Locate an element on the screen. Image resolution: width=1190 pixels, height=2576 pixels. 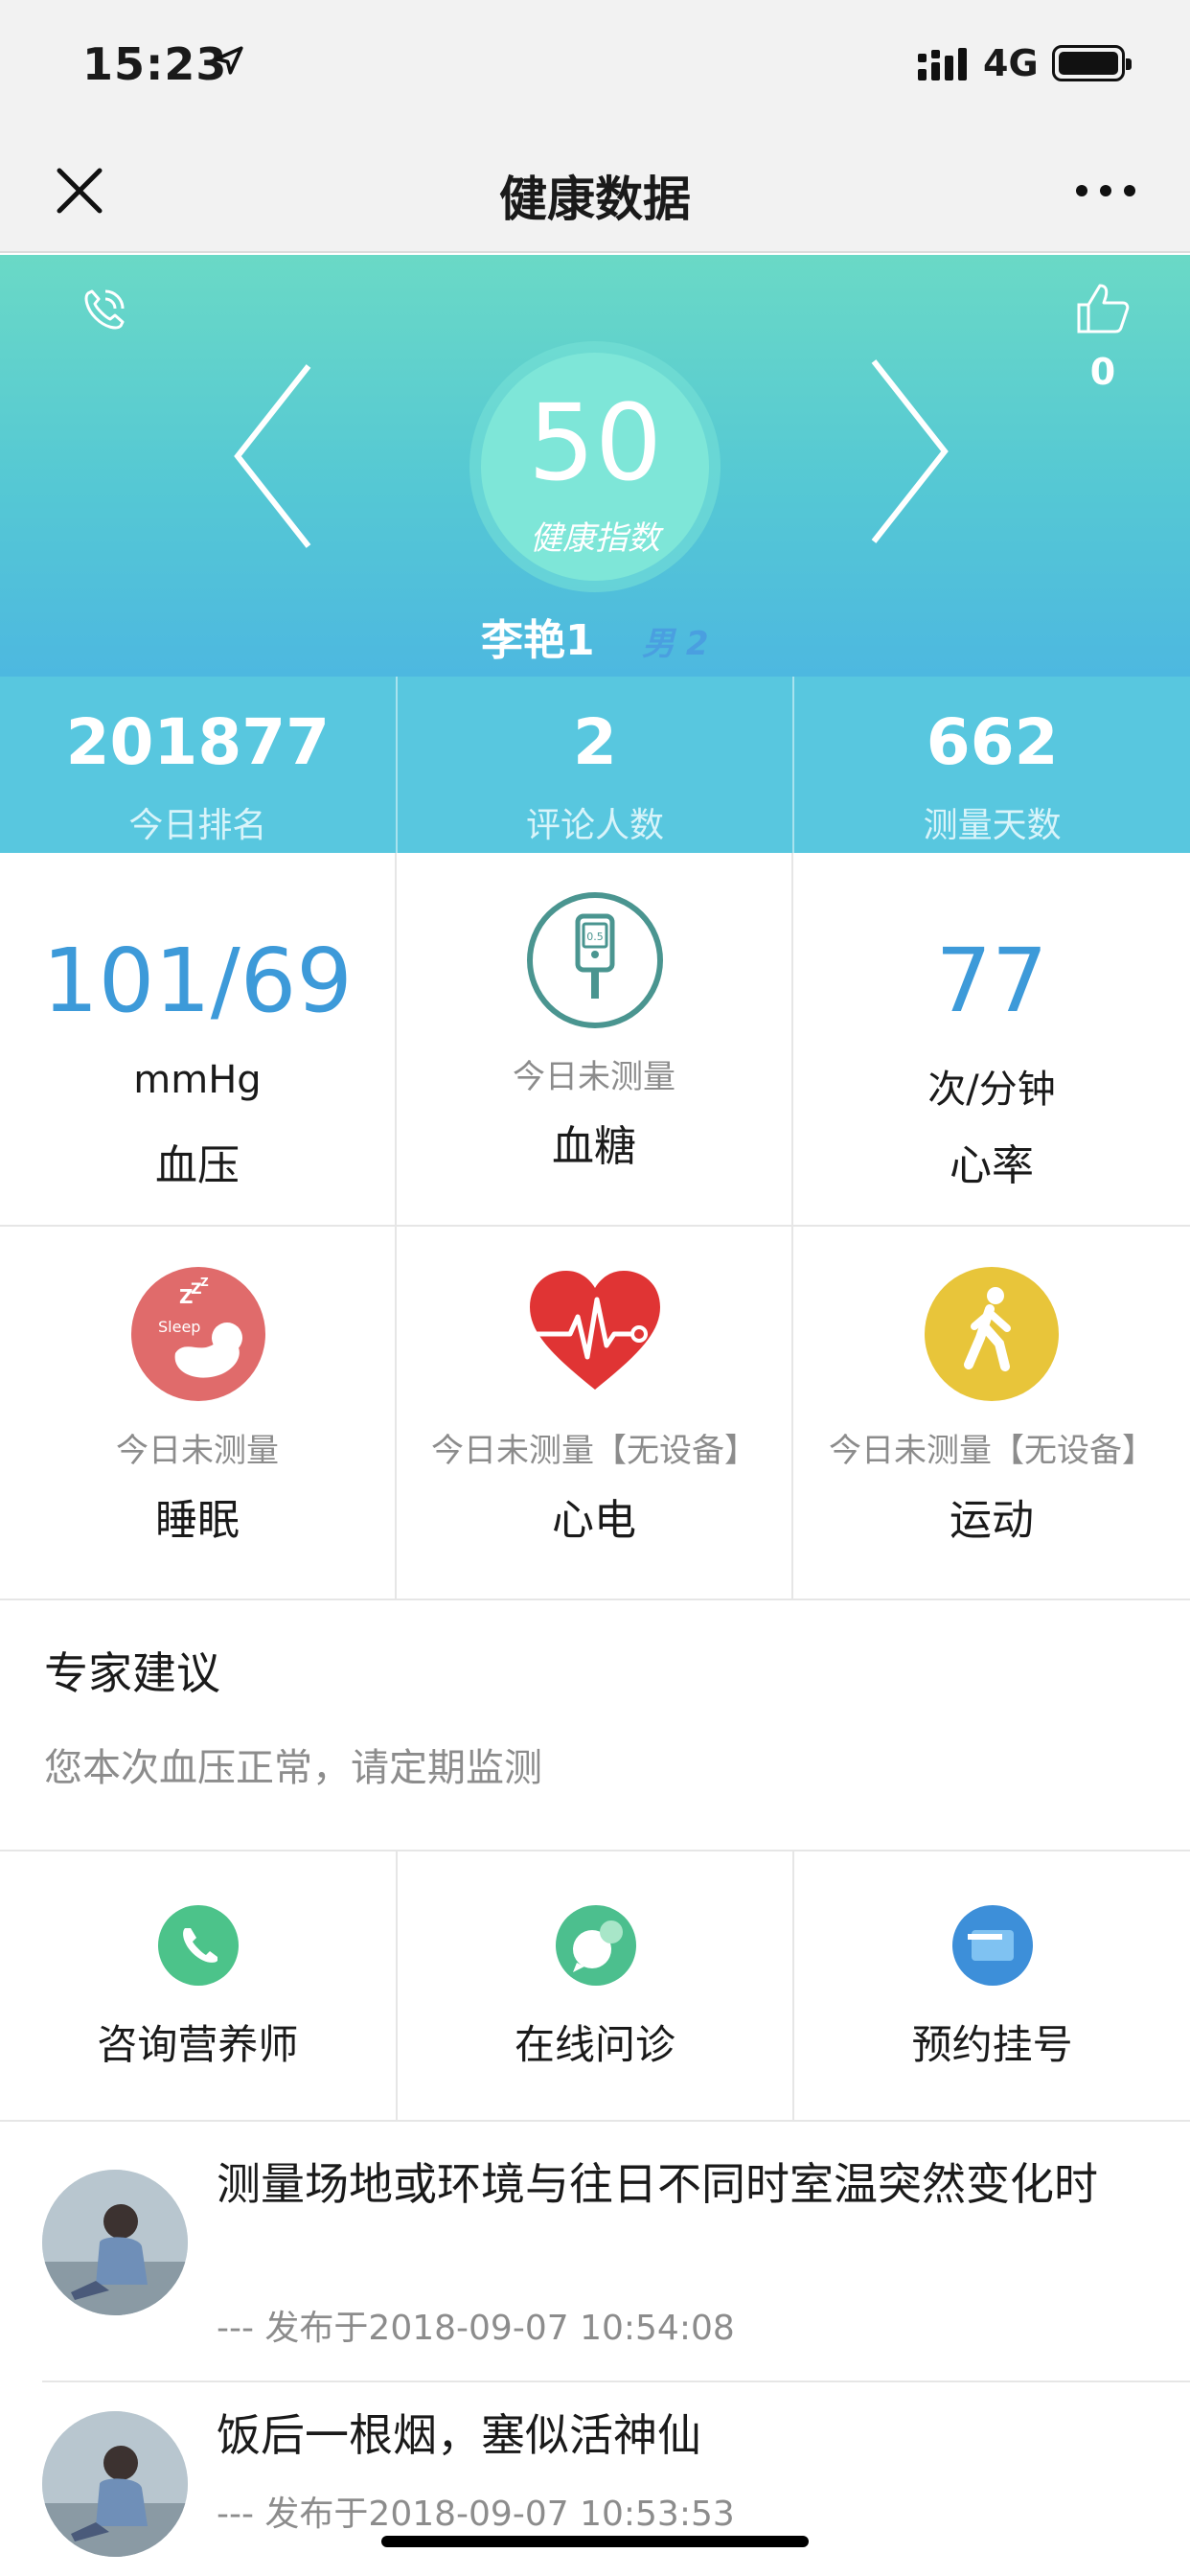
service-appointment: 预约挂号 is located at coordinates (992, 1986).